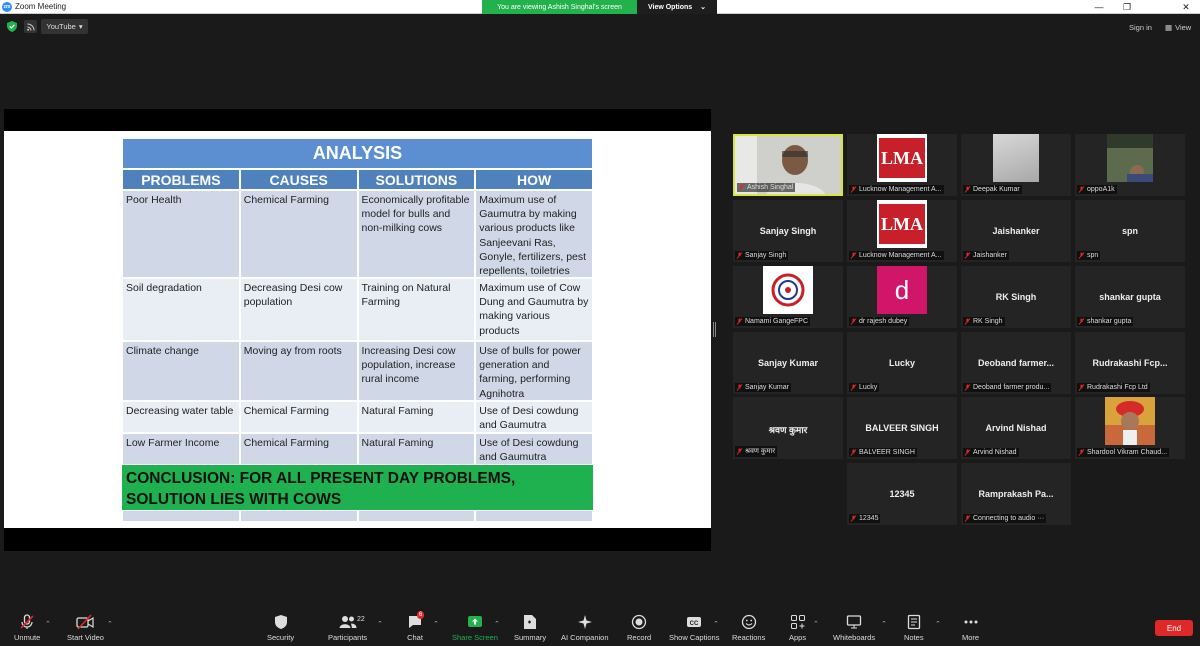 The width and height of the screenshot is (1200, 646). I want to click on audio-options-caret: ⌃, so click(48, 624).